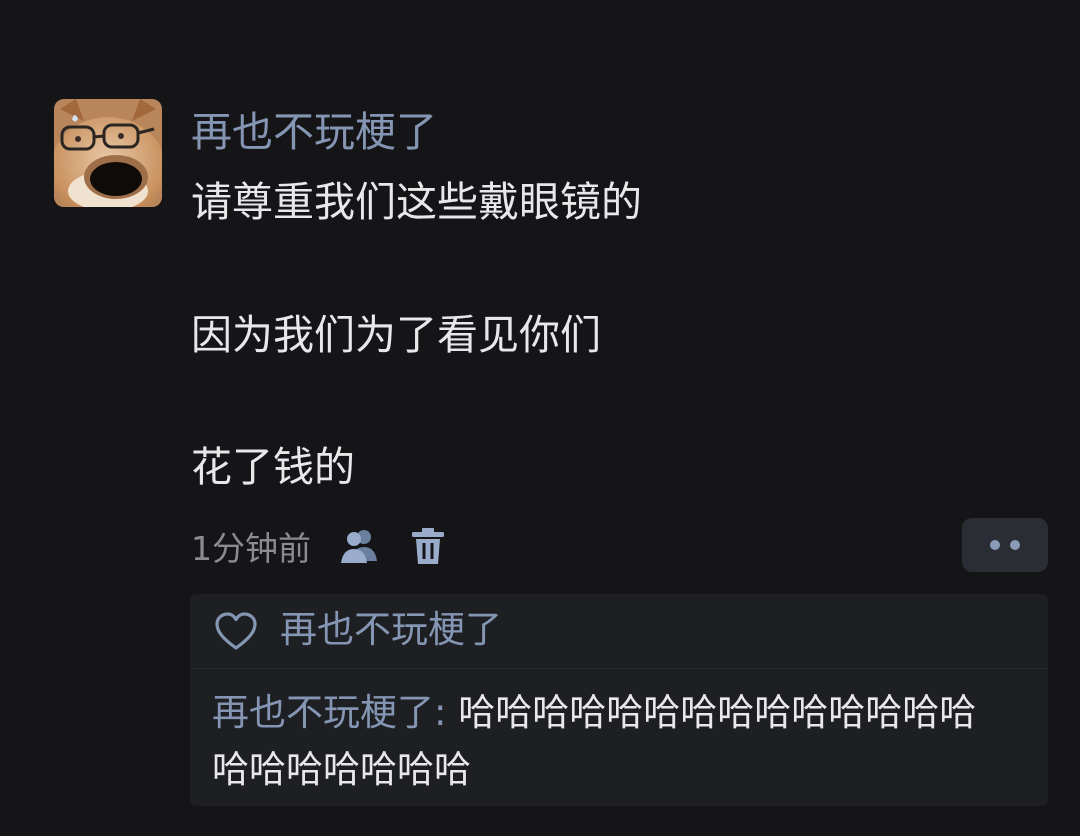 The width and height of the screenshot is (1080, 836). Describe the element at coordinates (612, 741) in the screenshot. I see `reply-item: 再也不玩梗了: 哈哈哈哈哈哈哈哈哈哈哈哈哈哈哈哈哈哈哈哈哈` at that location.